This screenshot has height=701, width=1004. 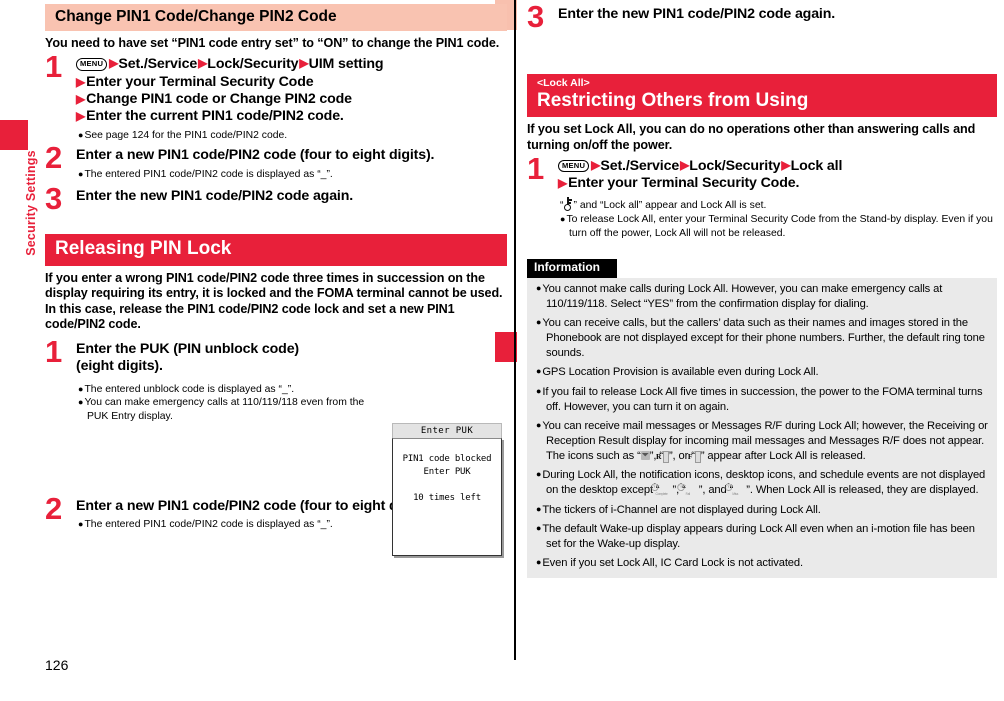 What do you see at coordinates (816, 165) in the screenshot?
I see `step-line-text: Lock all` at bounding box center [816, 165].